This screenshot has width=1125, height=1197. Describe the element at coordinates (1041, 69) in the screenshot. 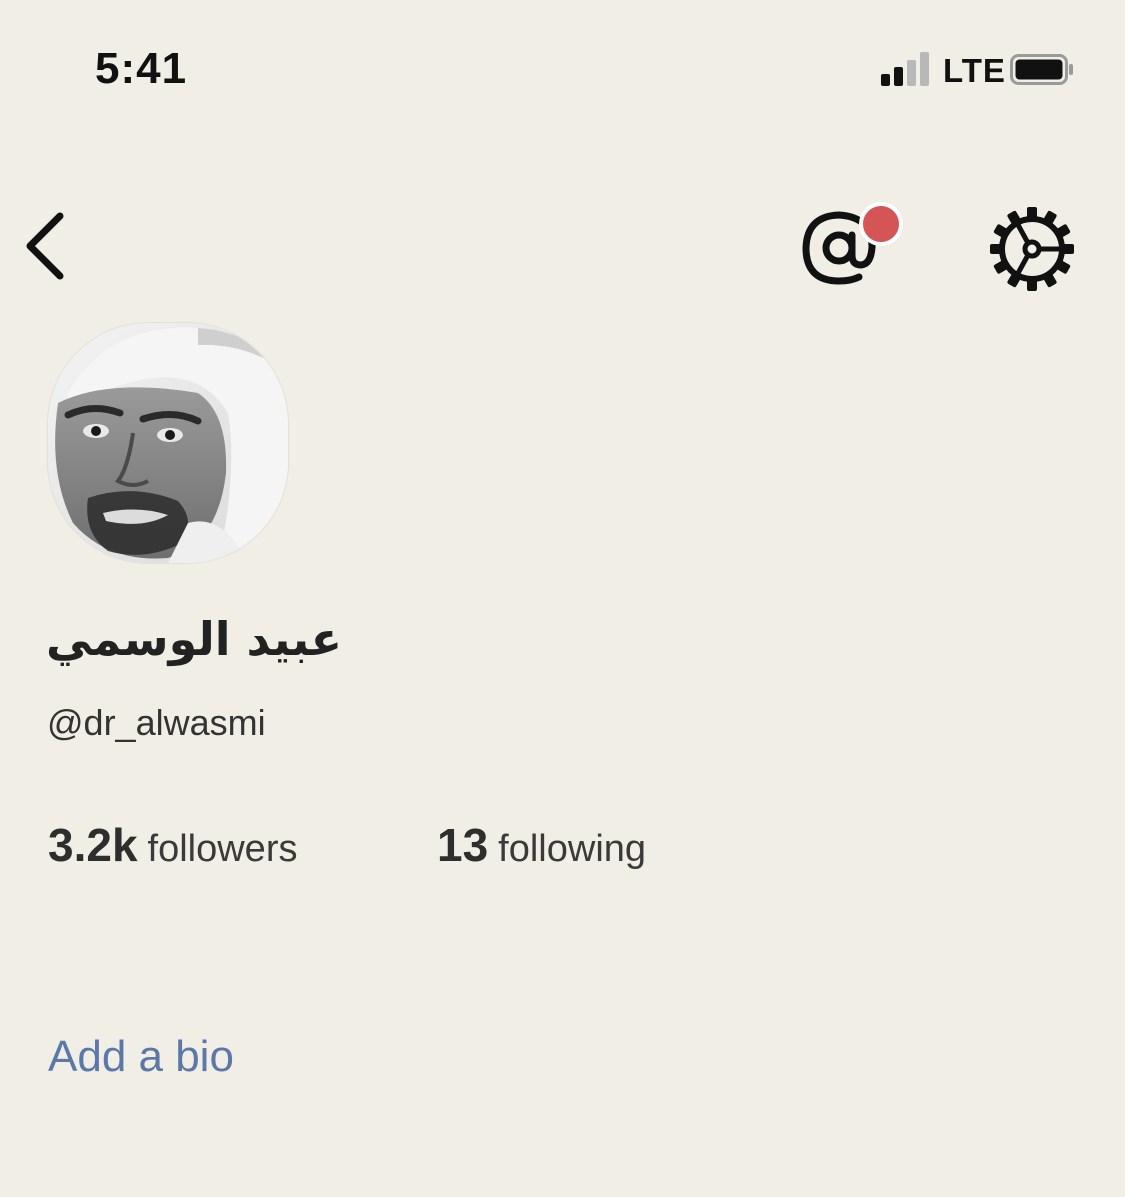

I see `battery-icon` at that location.